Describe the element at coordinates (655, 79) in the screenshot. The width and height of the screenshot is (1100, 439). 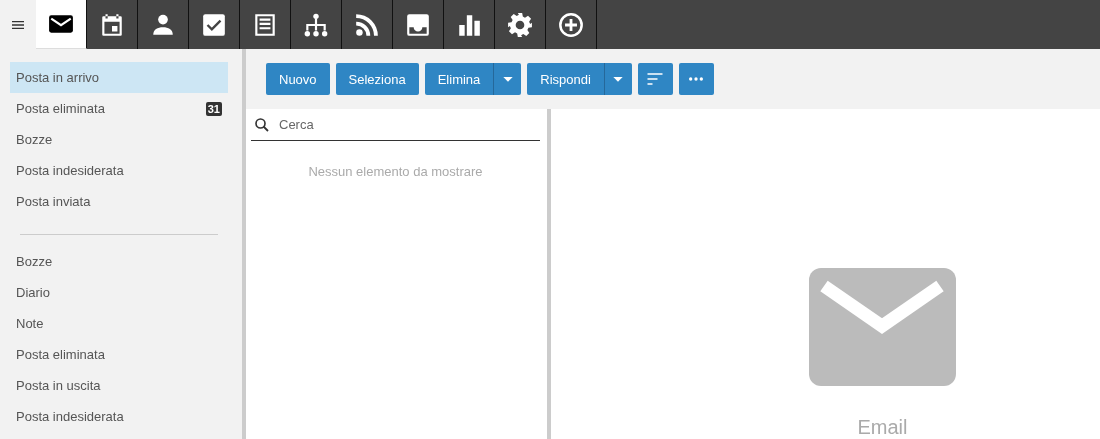
I see `sort-button` at that location.